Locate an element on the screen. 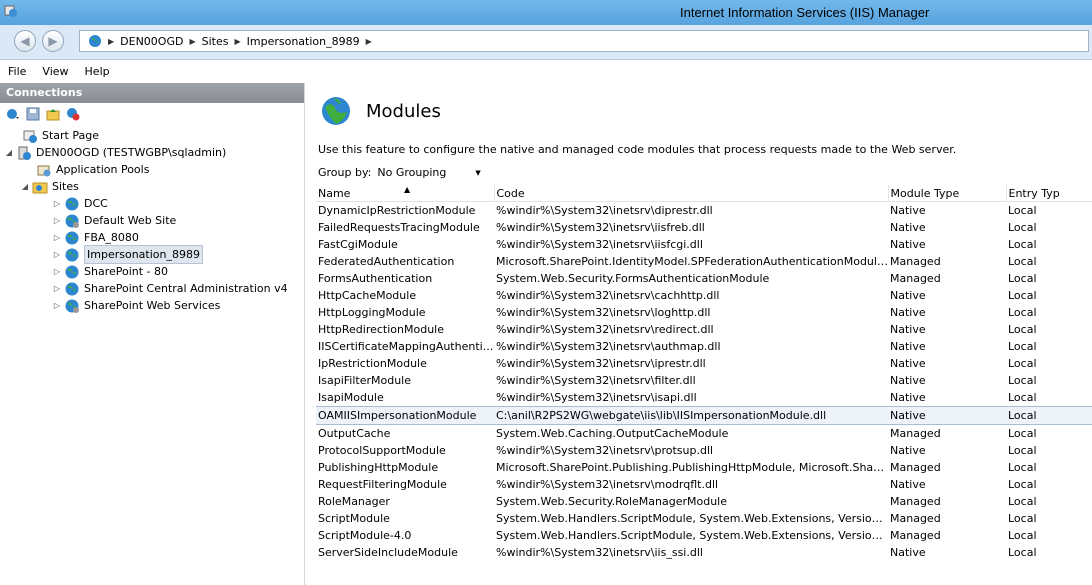 The height and width of the screenshot is (585, 1092). tree-item-site-web-services: ▷ SharePoint Web Services is located at coordinates (136, 305).